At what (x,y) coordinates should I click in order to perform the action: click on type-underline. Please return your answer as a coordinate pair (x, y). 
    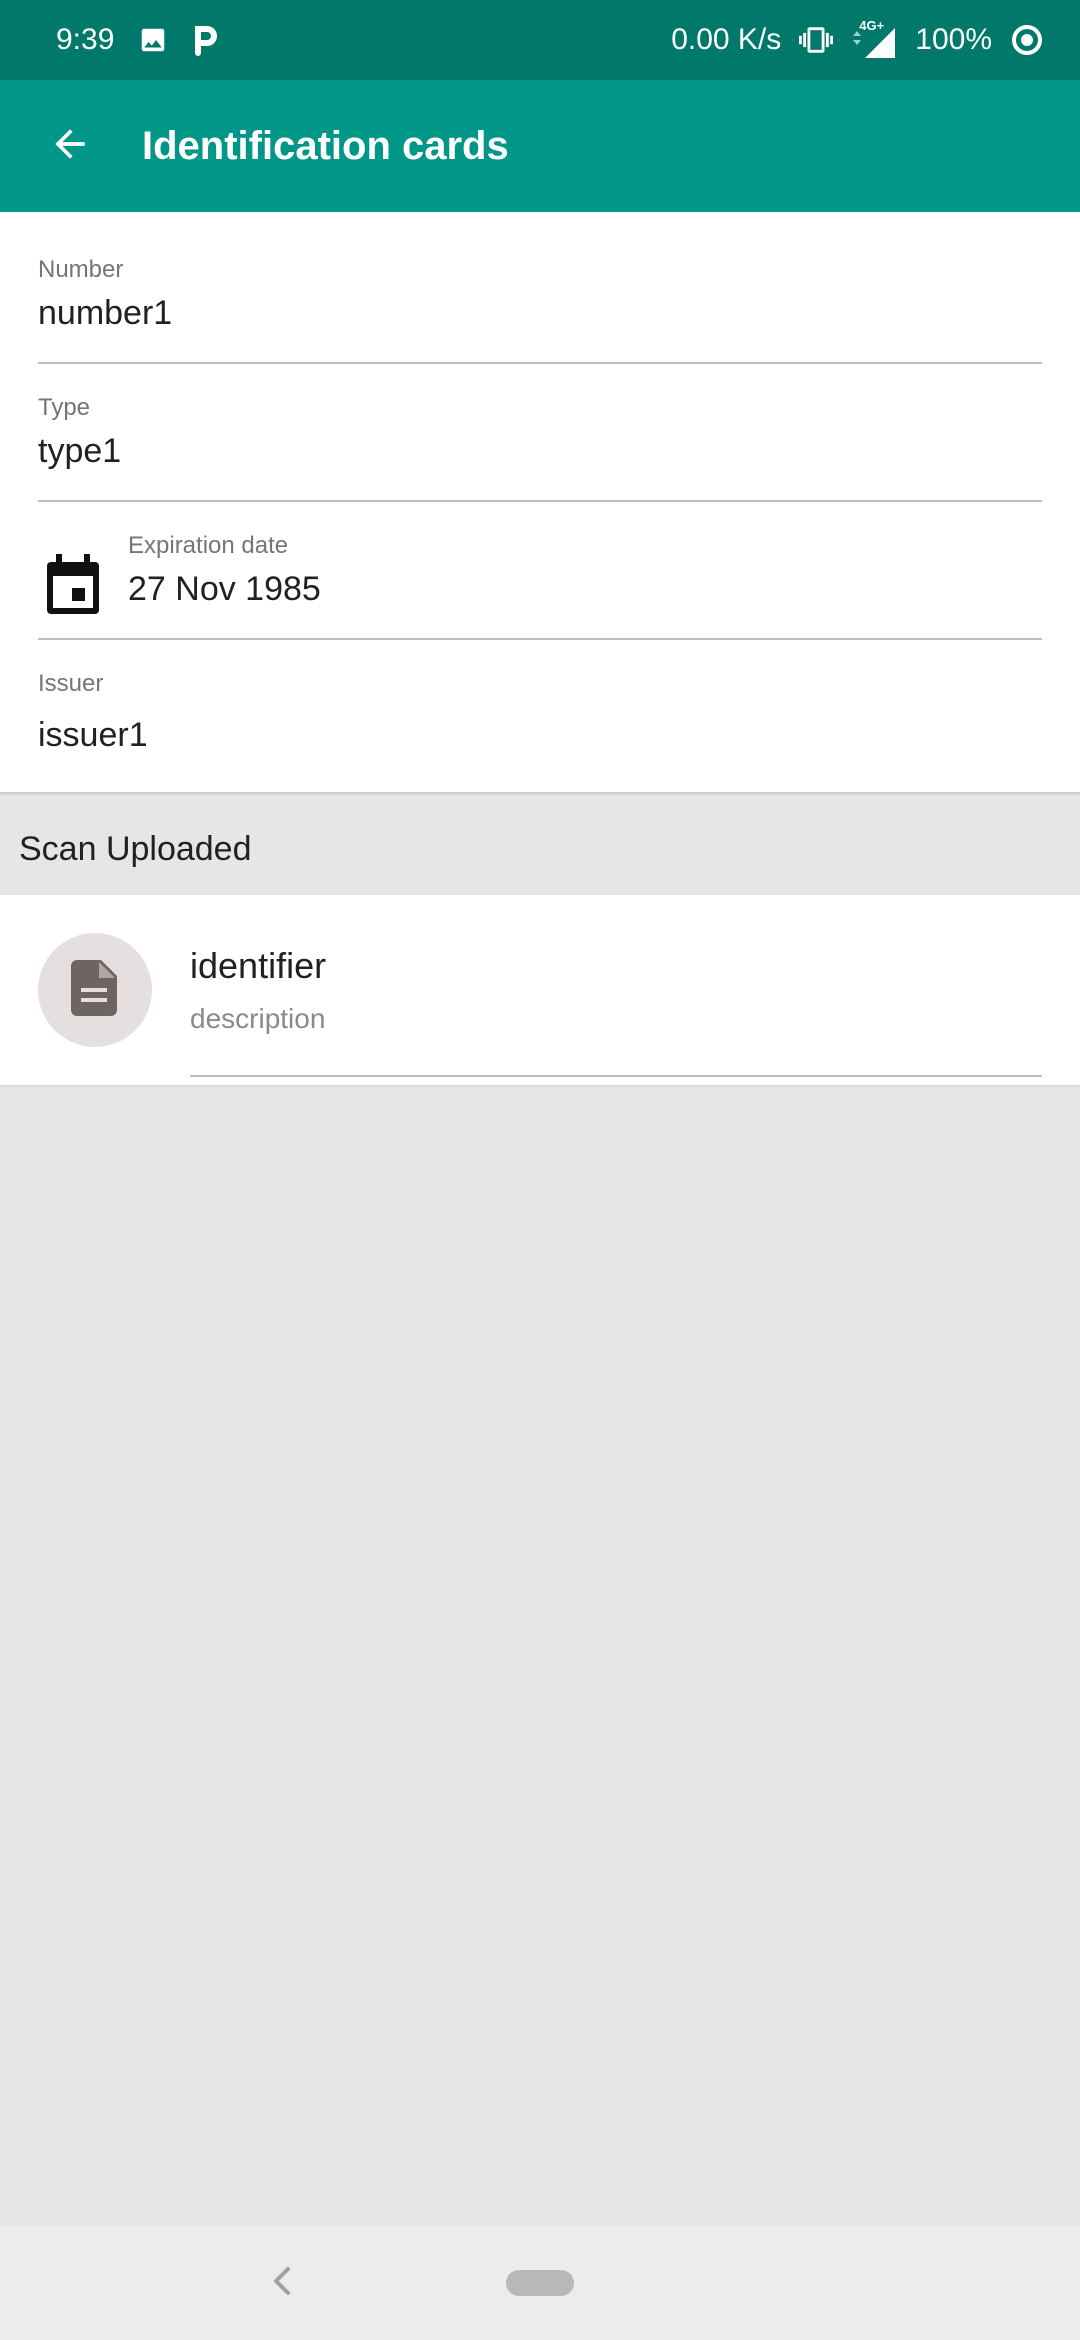
    Looking at the image, I should click on (540, 501).